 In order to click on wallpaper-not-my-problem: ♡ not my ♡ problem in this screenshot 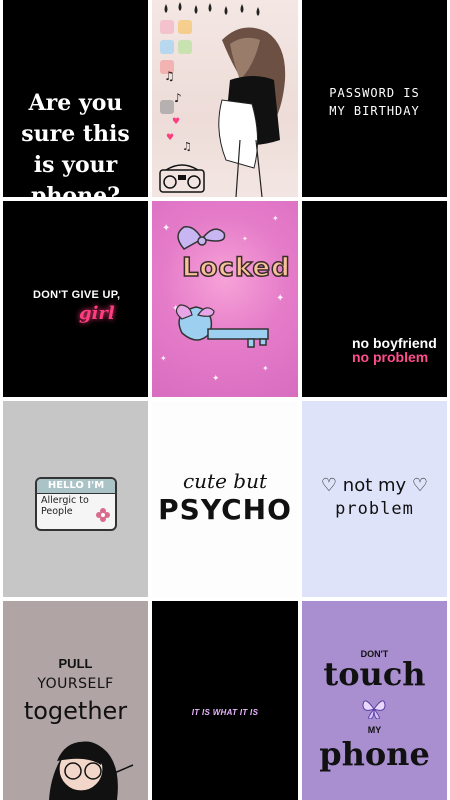, I will do `click(374, 499)`.